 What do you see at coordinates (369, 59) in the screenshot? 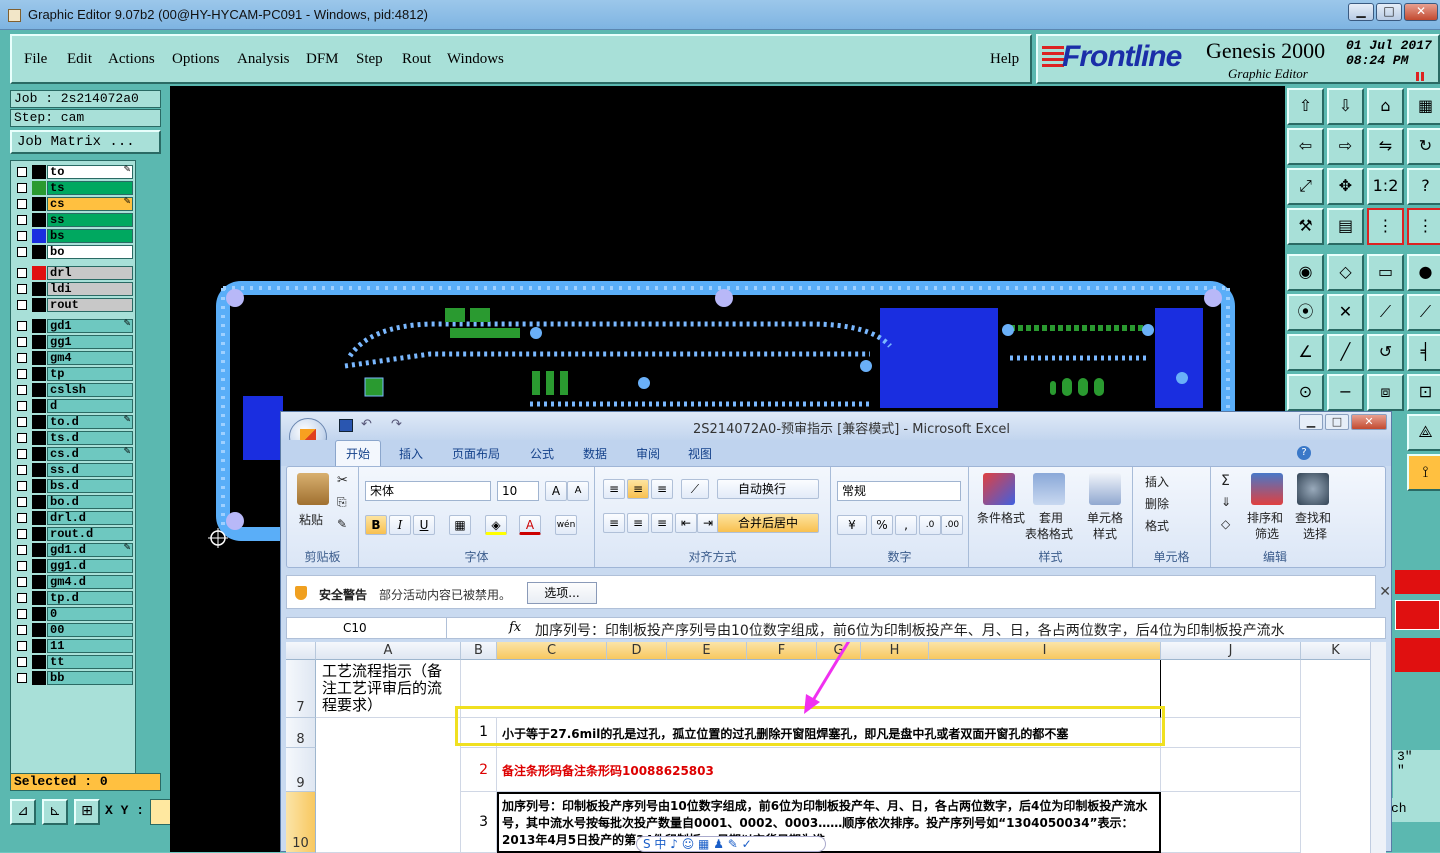
I see `menu-step: Step` at bounding box center [369, 59].